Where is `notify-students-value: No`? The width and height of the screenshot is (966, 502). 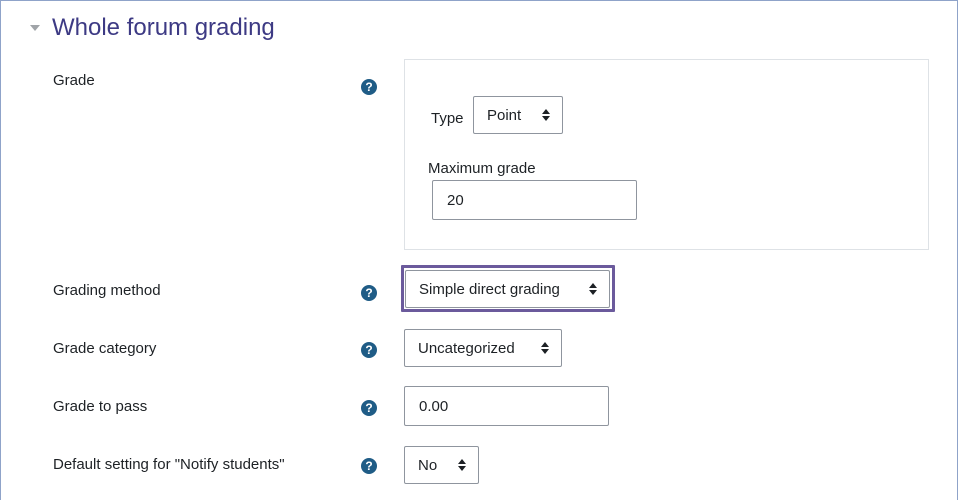 notify-students-value: No is located at coordinates (428, 465).